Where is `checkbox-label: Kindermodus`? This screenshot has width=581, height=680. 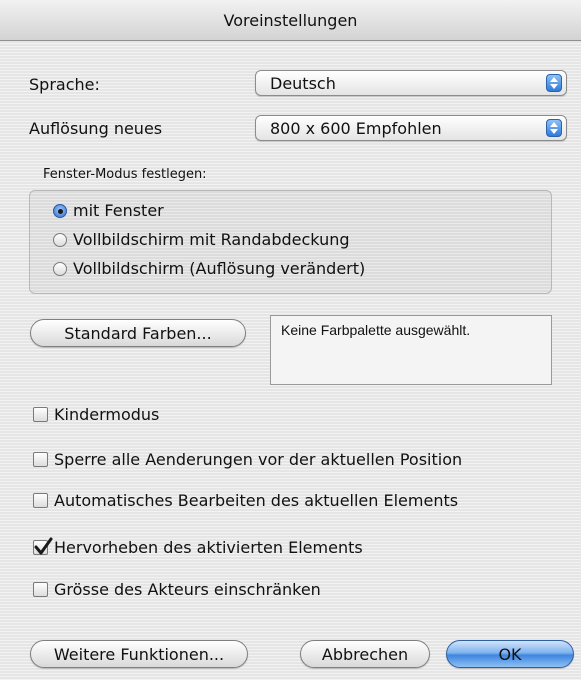
checkbox-label: Kindermodus is located at coordinates (107, 414).